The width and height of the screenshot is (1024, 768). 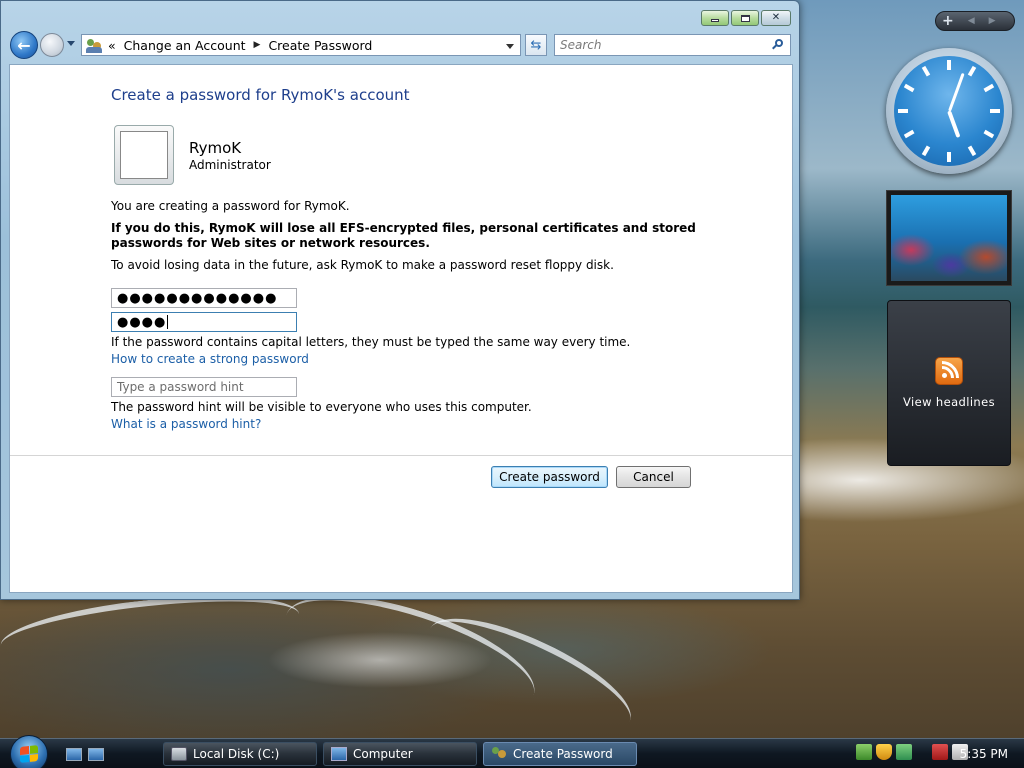 I want to click on search-icon, so click(x=777, y=44).